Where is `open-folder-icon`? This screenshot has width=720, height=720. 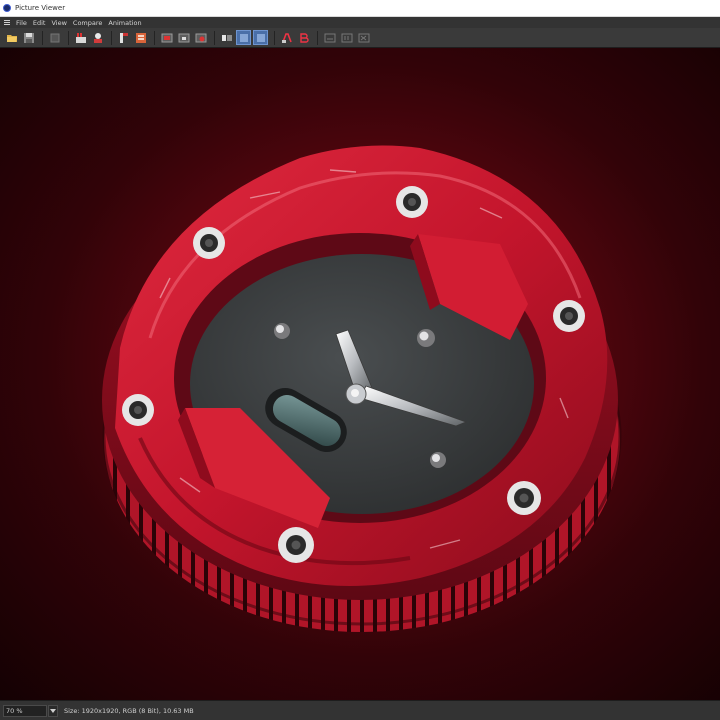 open-folder-icon is located at coordinates (11, 37).